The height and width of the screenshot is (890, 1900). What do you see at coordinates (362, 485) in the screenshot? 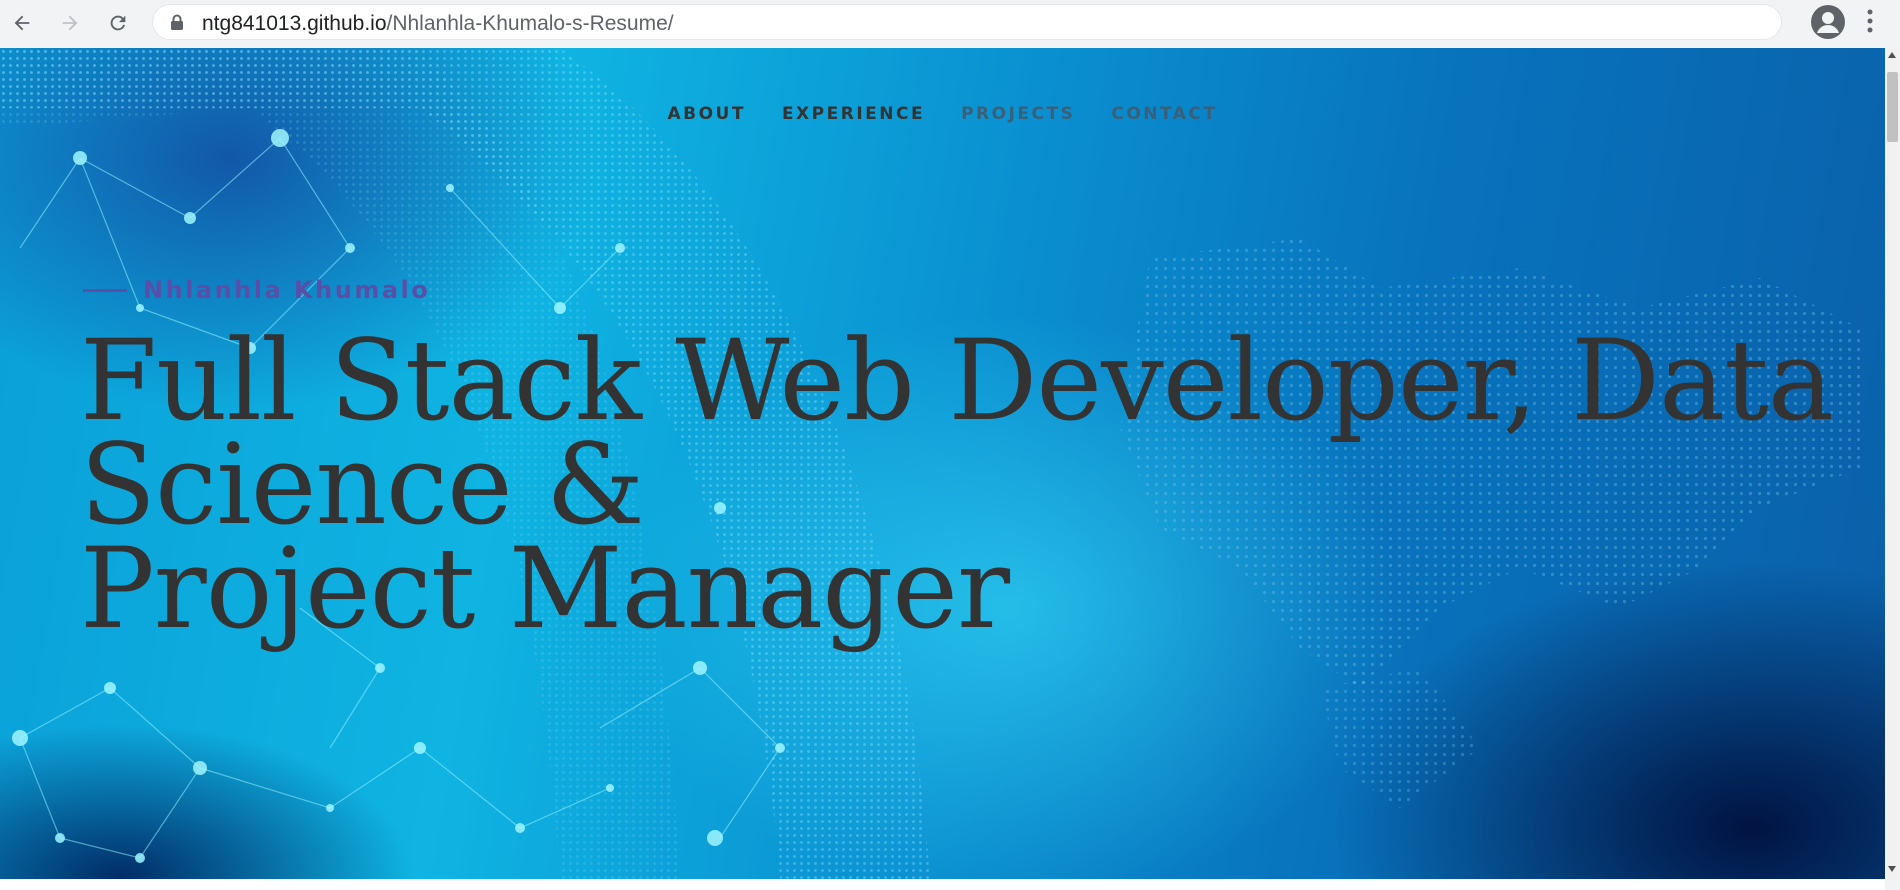
I see `headline-line-2: Science &` at bounding box center [362, 485].